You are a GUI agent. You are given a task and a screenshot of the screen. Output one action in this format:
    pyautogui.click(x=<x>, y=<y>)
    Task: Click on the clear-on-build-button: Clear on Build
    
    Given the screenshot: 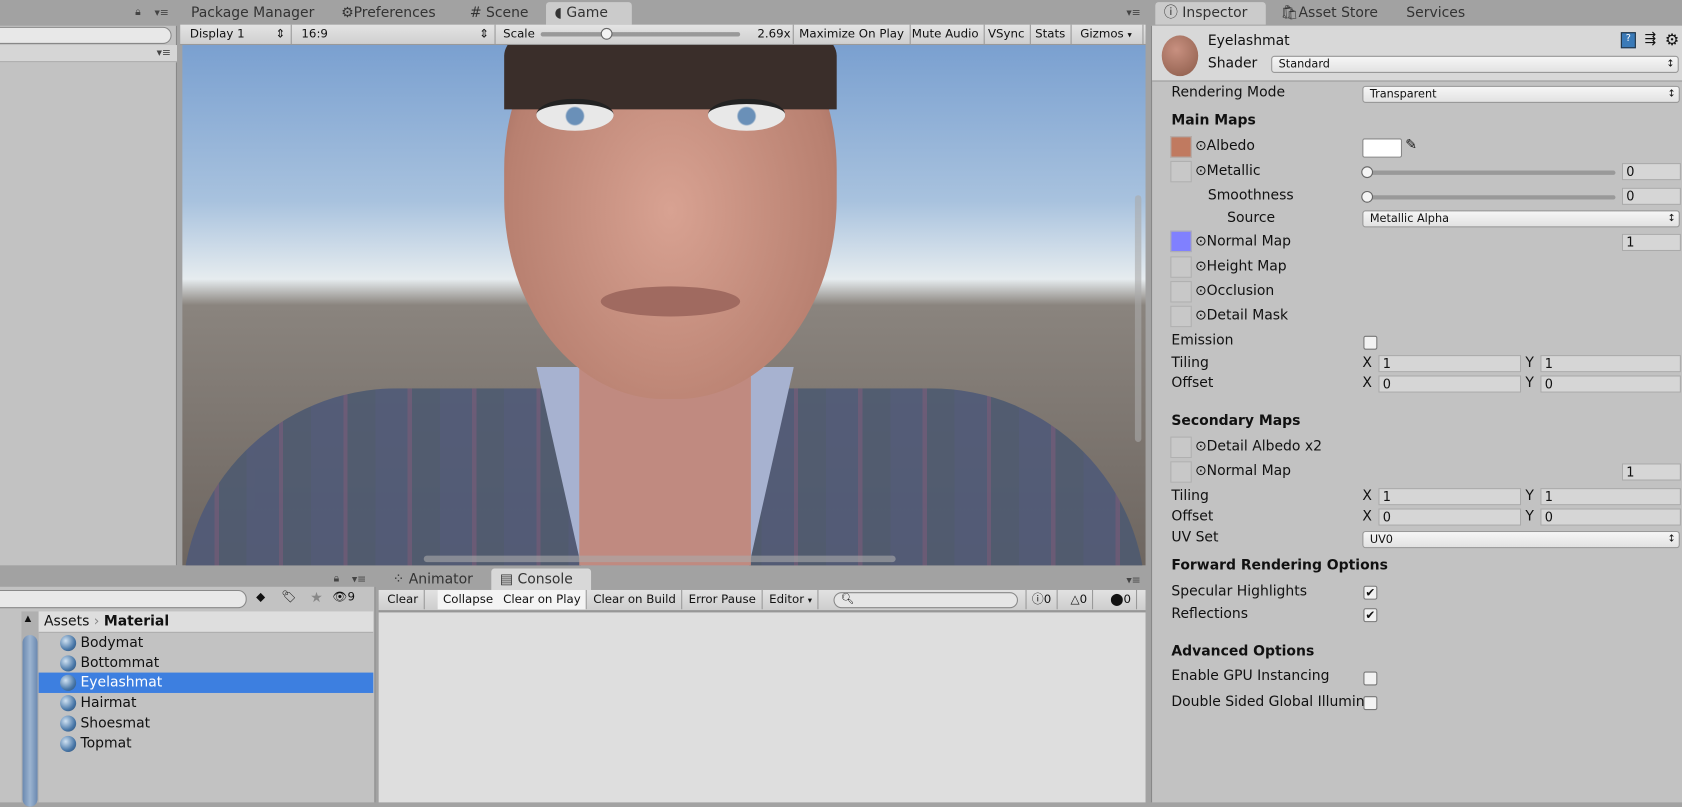 What is the action you would take?
    pyautogui.click(x=635, y=599)
    